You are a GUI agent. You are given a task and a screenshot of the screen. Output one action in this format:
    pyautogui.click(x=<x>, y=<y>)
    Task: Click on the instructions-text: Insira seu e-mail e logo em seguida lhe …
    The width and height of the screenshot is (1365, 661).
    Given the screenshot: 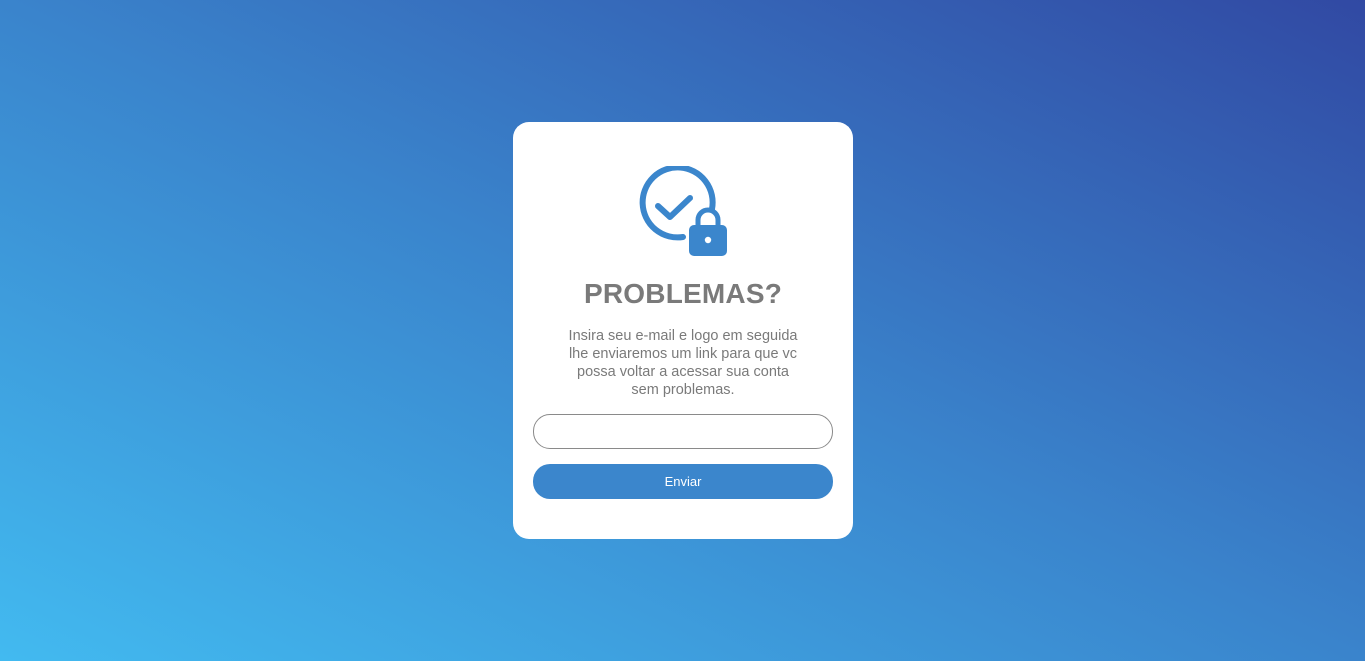 What is the action you would take?
    pyautogui.click(x=683, y=363)
    